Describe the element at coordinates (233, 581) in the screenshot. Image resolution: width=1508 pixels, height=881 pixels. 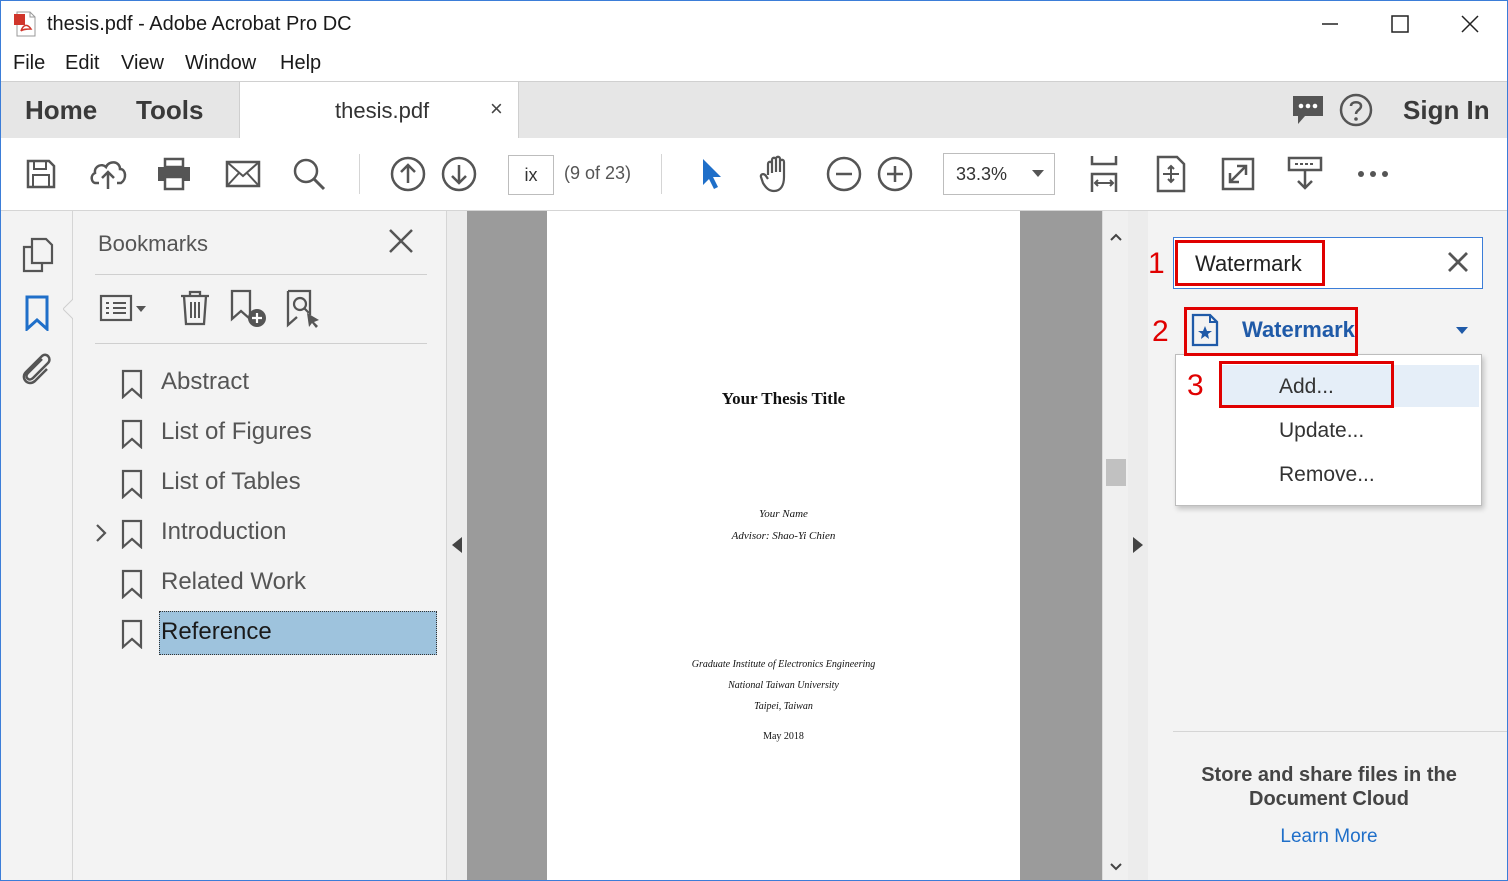
I see `bookmark-label: Related Work` at that location.